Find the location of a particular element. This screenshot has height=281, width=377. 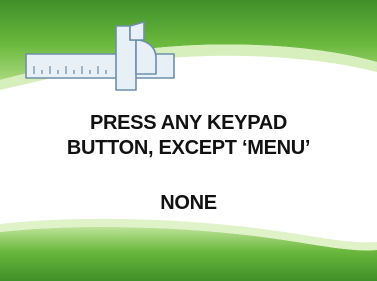

caliper-icon is located at coordinates (100, 56).